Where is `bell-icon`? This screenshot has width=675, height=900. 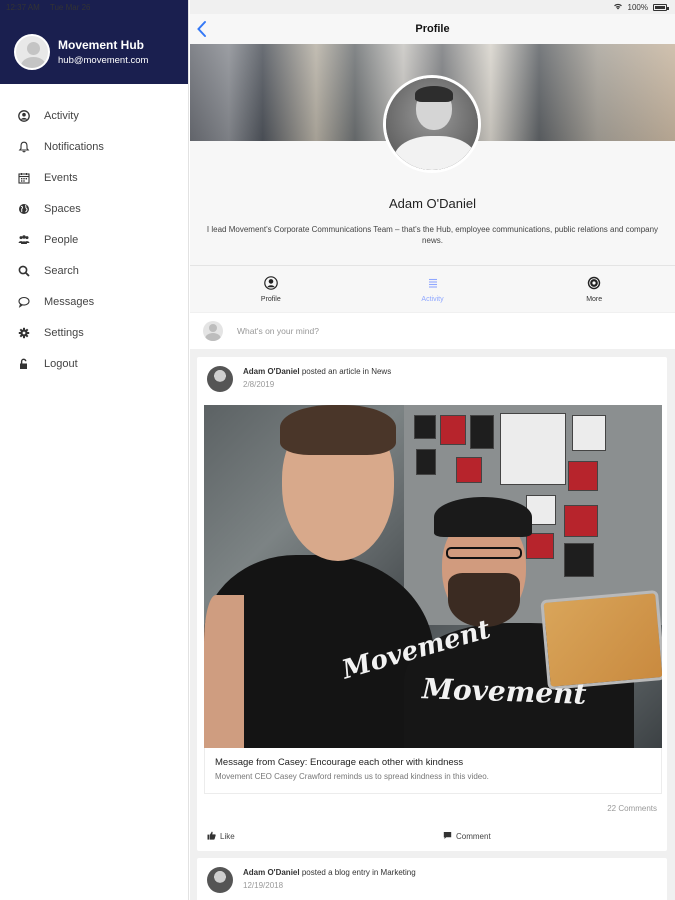 bell-icon is located at coordinates (23, 146).